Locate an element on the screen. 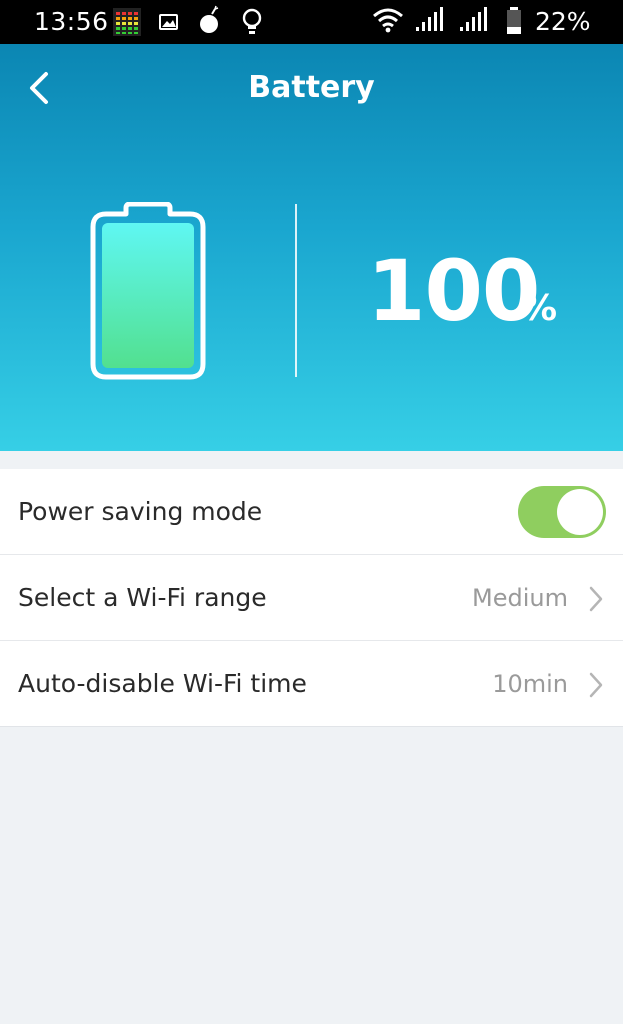 Image resolution: width=623 pixels, height=1024 pixels. setting-label: Power saving mode is located at coordinates (140, 511).